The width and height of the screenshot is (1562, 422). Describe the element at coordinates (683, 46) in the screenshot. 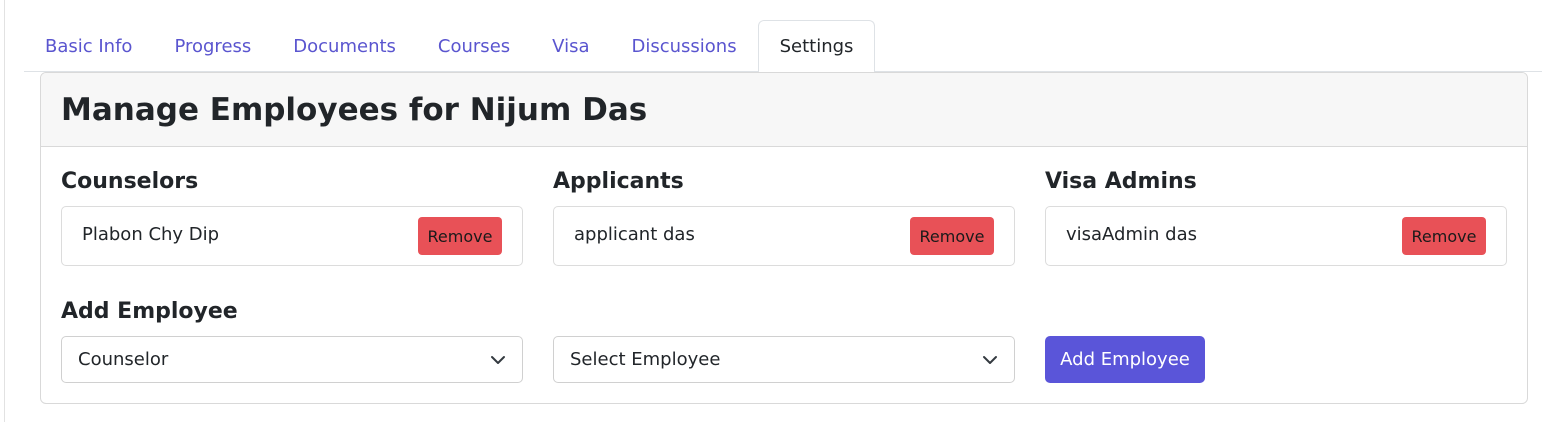

I see `tab-discussions: Discussions` at that location.